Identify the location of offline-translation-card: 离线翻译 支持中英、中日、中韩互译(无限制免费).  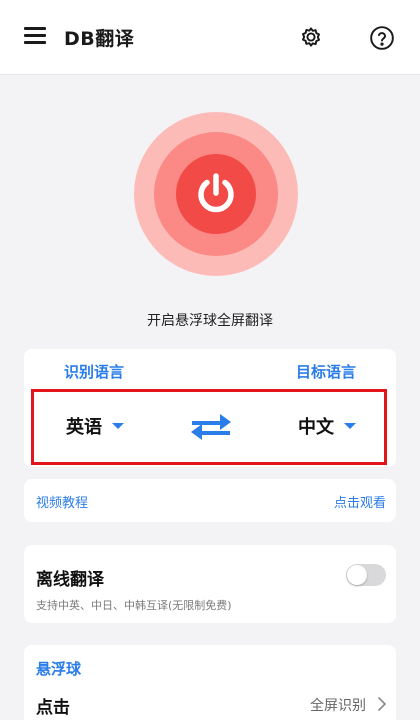
(210, 584).